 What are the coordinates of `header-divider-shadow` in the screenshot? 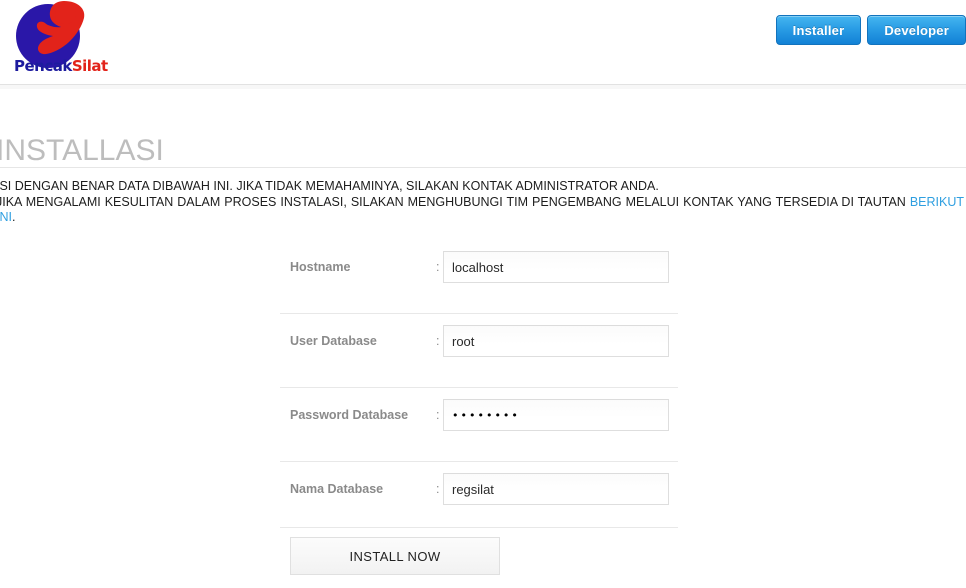 It's located at (483, 87).